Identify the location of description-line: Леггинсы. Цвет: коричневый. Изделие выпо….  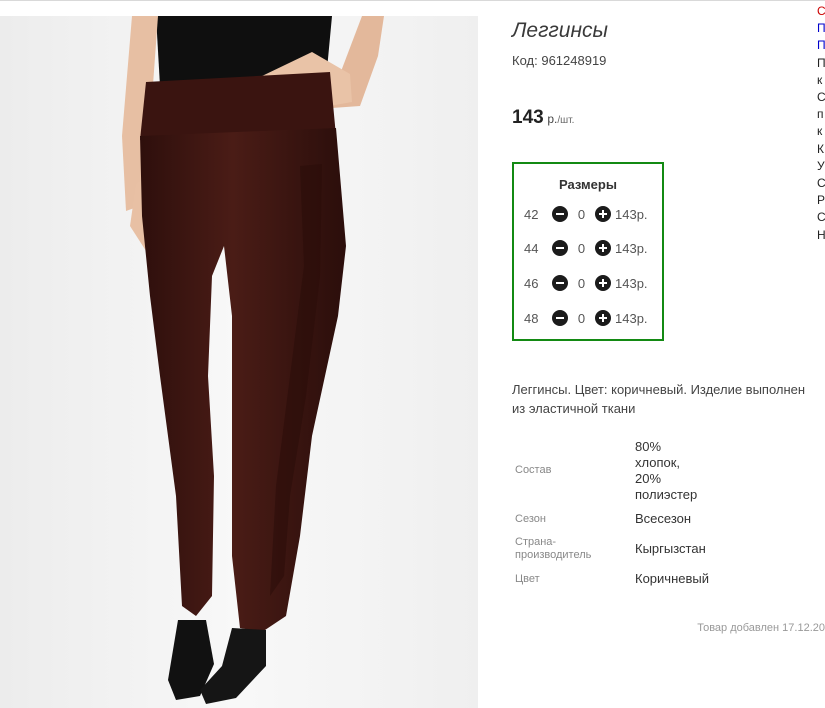
(659, 389).